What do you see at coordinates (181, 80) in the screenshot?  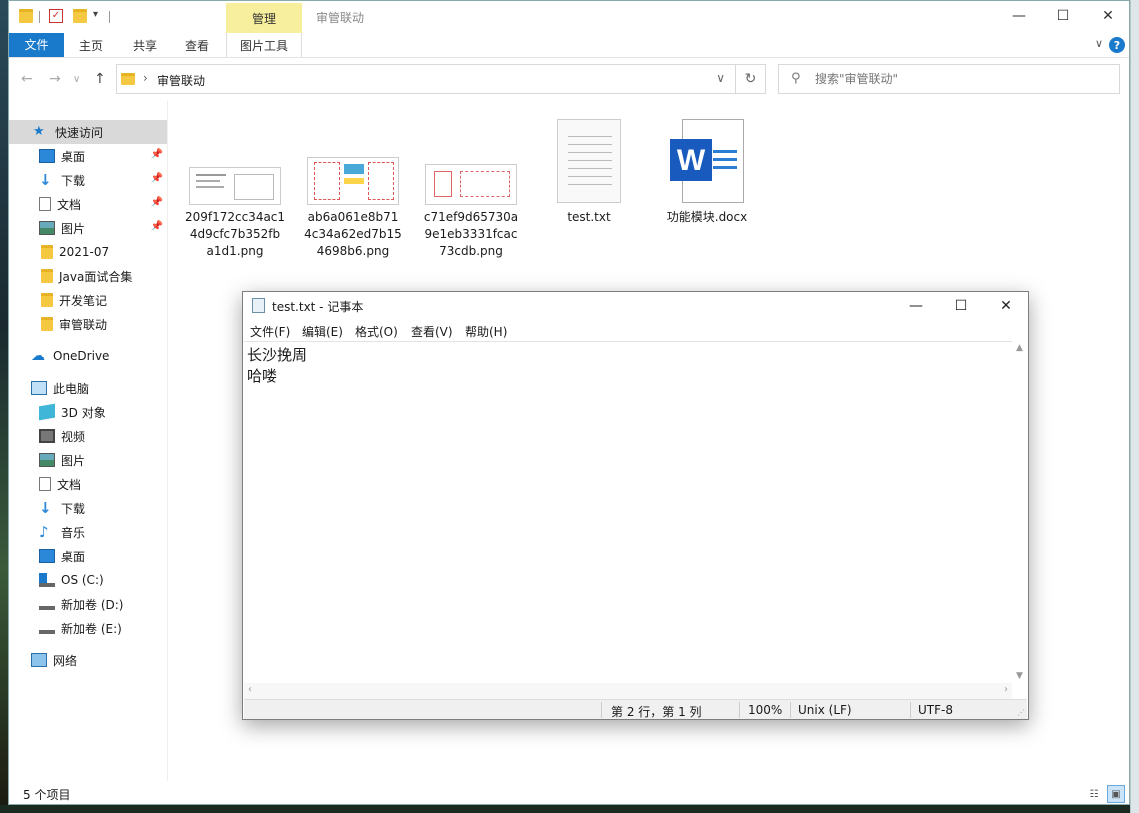 I see `breadcrumb: 审管联动` at bounding box center [181, 80].